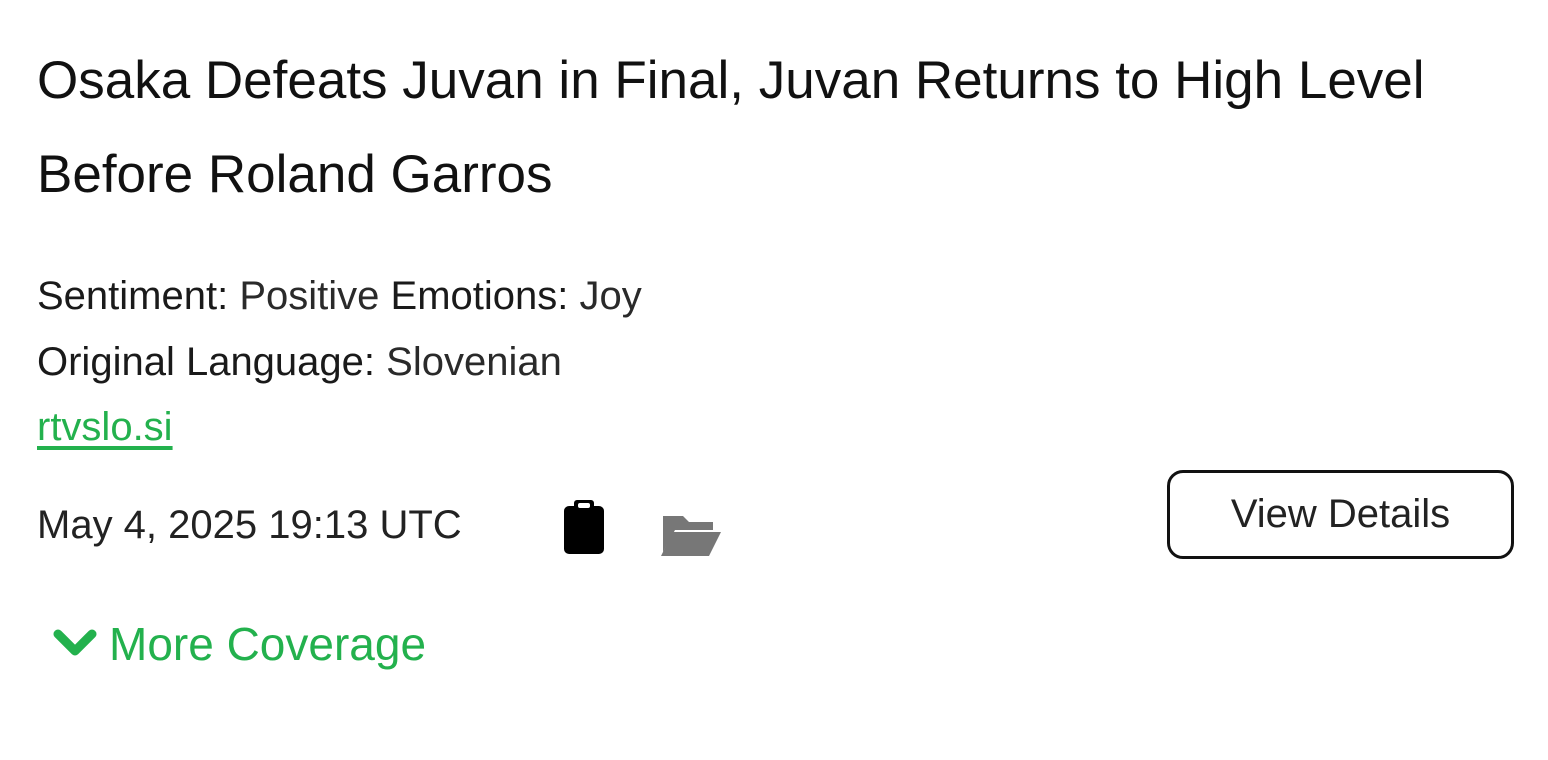 This screenshot has height=760, width=1548. I want to click on language-row: Original Language: Slovenian, so click(299, 362).